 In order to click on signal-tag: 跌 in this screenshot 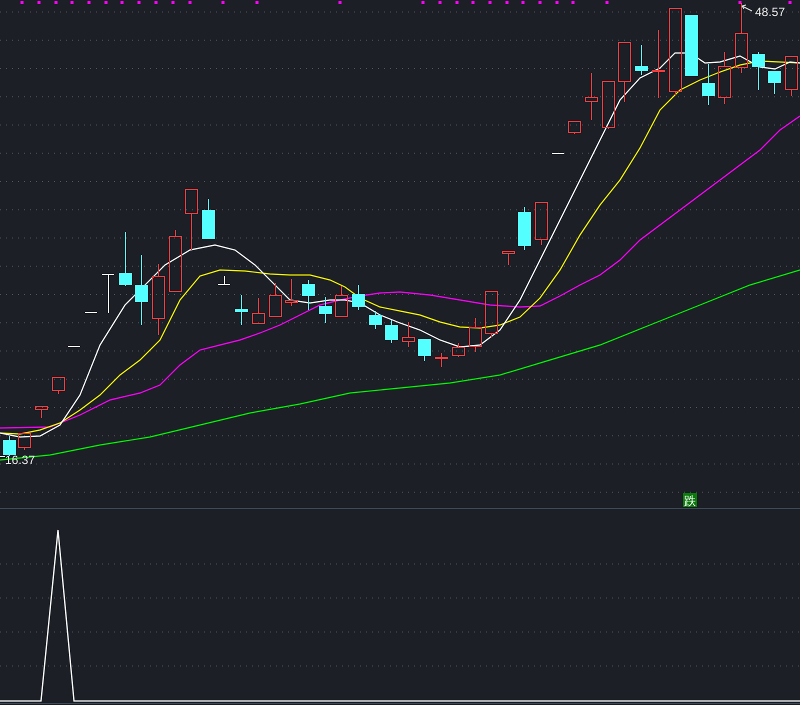, I will do `click(690, 500)`.